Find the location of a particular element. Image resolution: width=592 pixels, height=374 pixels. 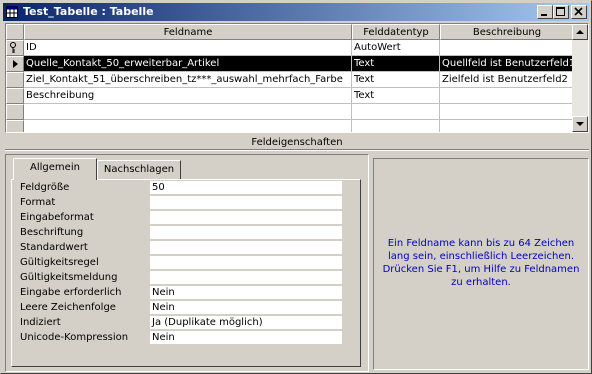

grid-header: Feldname Felddatentyp Beschreibung is located at coordinates (290, 32).